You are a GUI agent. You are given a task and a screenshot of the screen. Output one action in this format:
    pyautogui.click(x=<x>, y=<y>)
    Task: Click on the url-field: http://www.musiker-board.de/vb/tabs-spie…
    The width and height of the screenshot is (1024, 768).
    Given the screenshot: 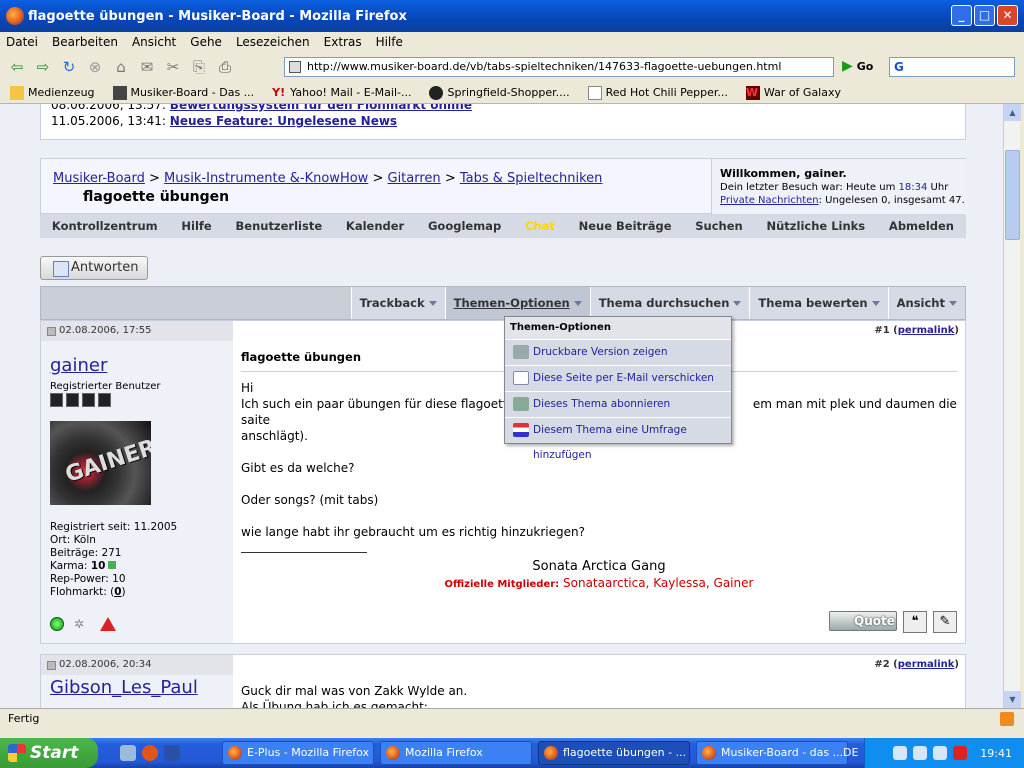 What is the action you would take?
    pyautogui.click(x=559, y=67)
    